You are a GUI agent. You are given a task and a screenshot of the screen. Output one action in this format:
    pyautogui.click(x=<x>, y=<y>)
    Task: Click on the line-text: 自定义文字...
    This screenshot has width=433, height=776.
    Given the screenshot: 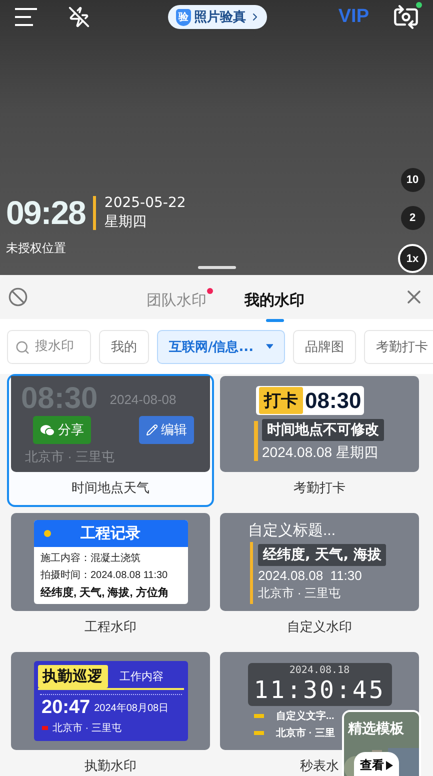 What is the action you would take?
    pyautogui.click(x=305, y=715)
    